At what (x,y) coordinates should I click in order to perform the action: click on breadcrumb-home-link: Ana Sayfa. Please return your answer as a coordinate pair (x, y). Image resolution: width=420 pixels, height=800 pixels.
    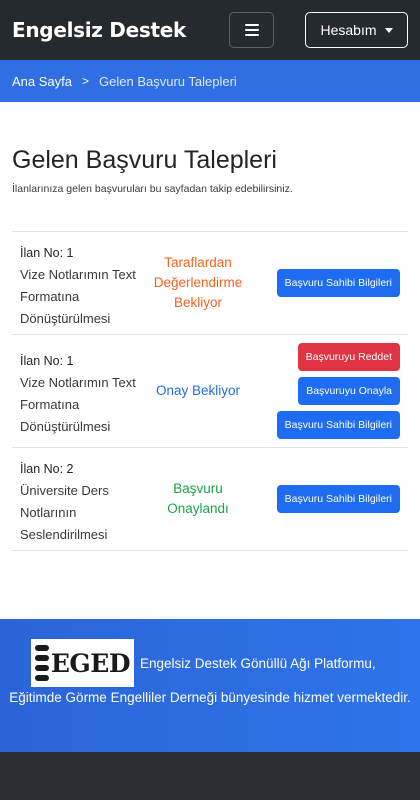
    Looking at the image, I should click on (42, 81).